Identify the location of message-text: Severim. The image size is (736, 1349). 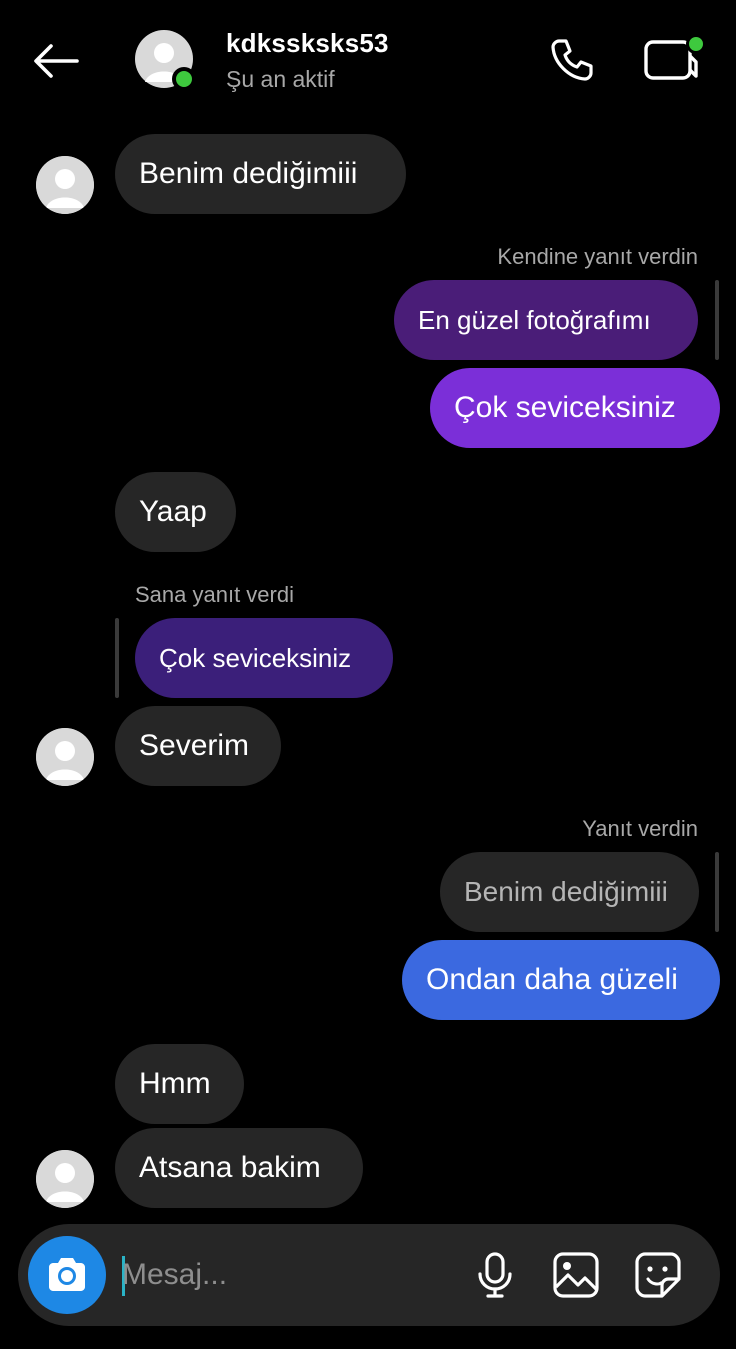
(194, 745).